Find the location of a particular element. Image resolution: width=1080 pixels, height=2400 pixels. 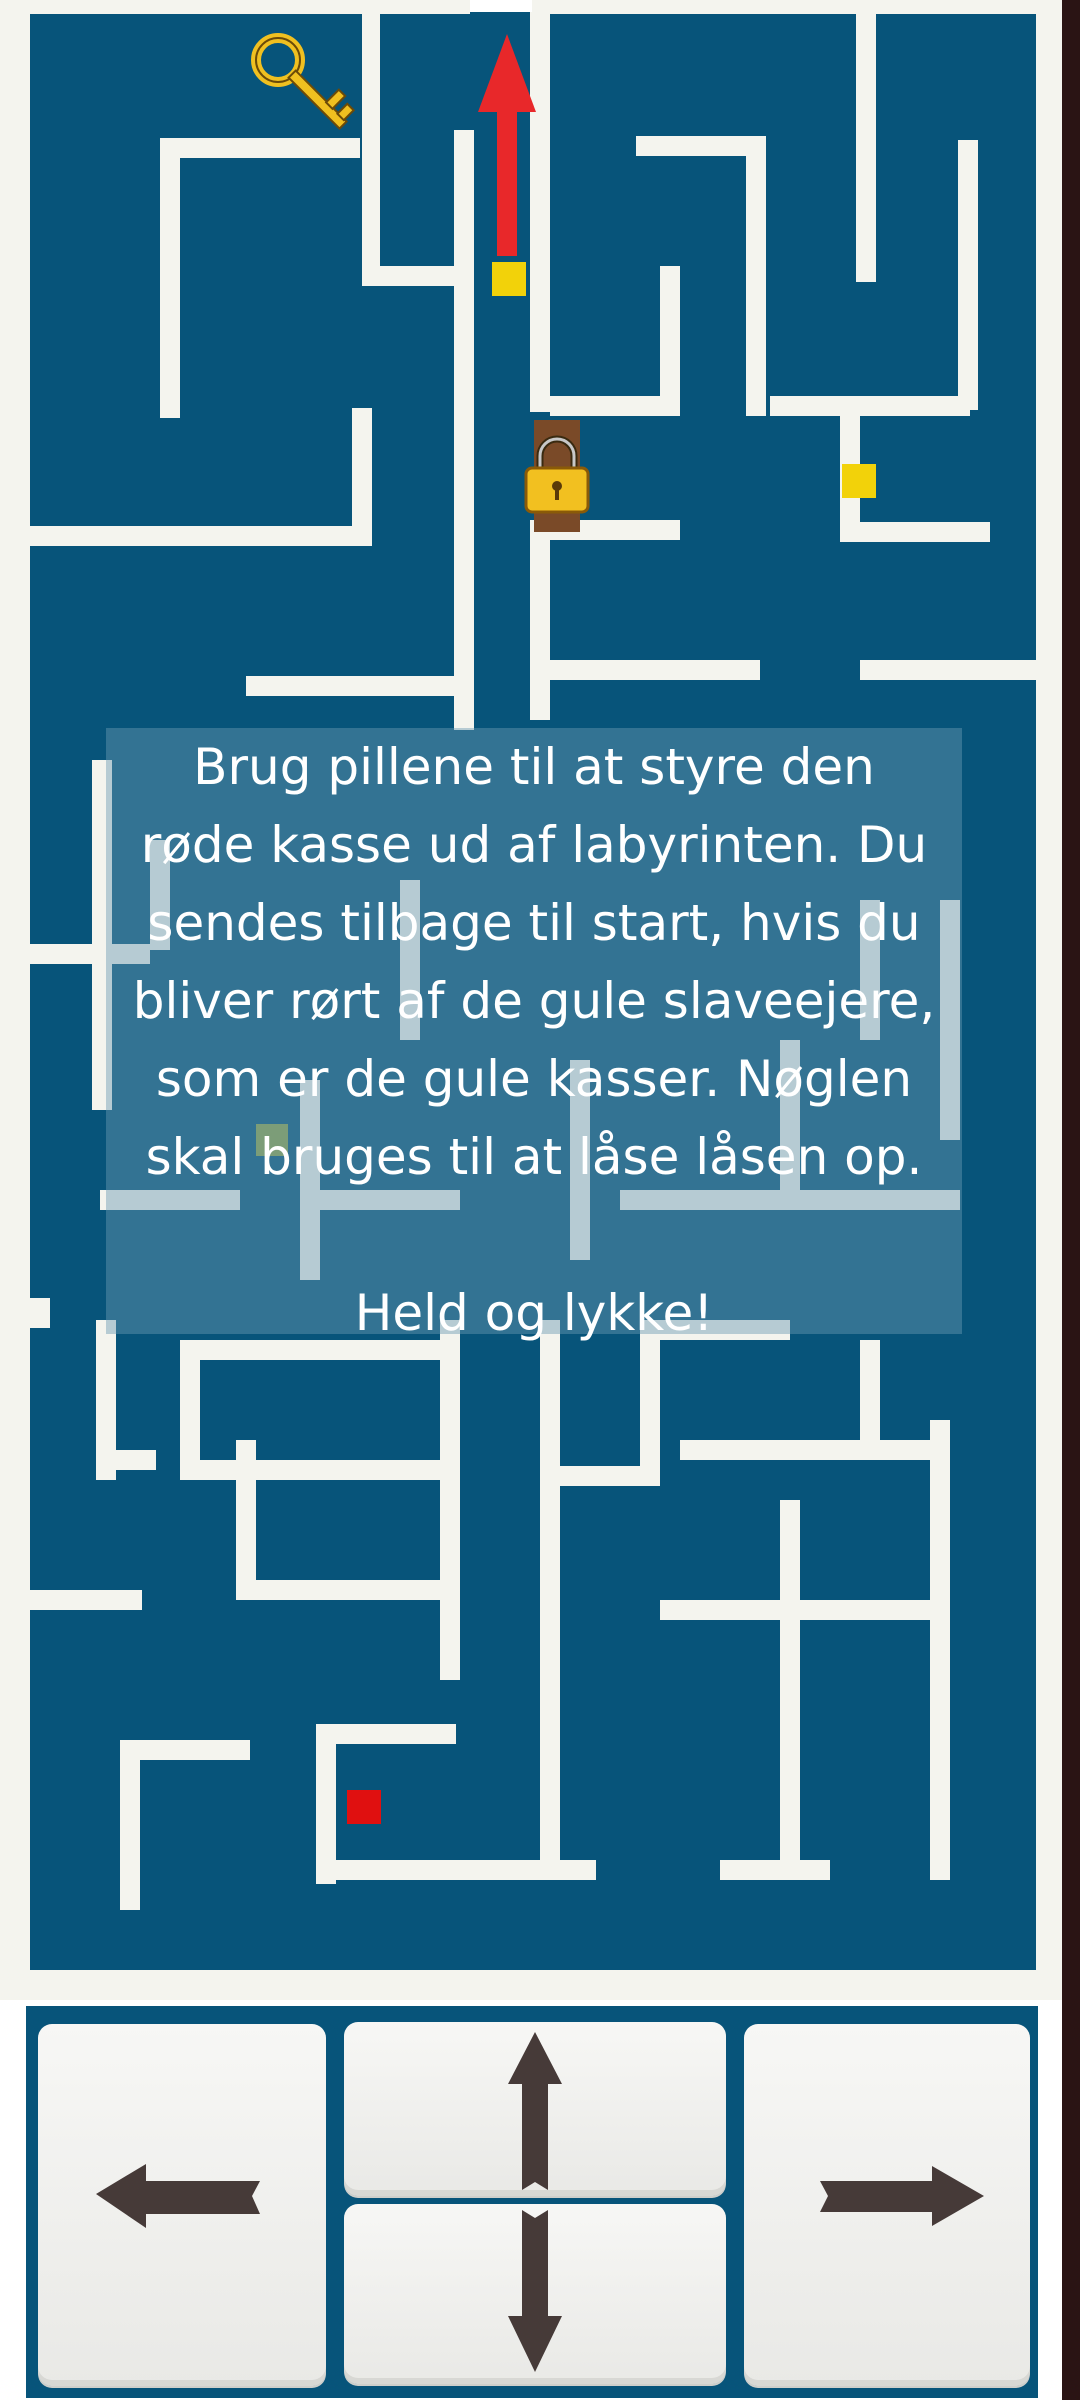

down-button is located at coordinates (535, 2294).